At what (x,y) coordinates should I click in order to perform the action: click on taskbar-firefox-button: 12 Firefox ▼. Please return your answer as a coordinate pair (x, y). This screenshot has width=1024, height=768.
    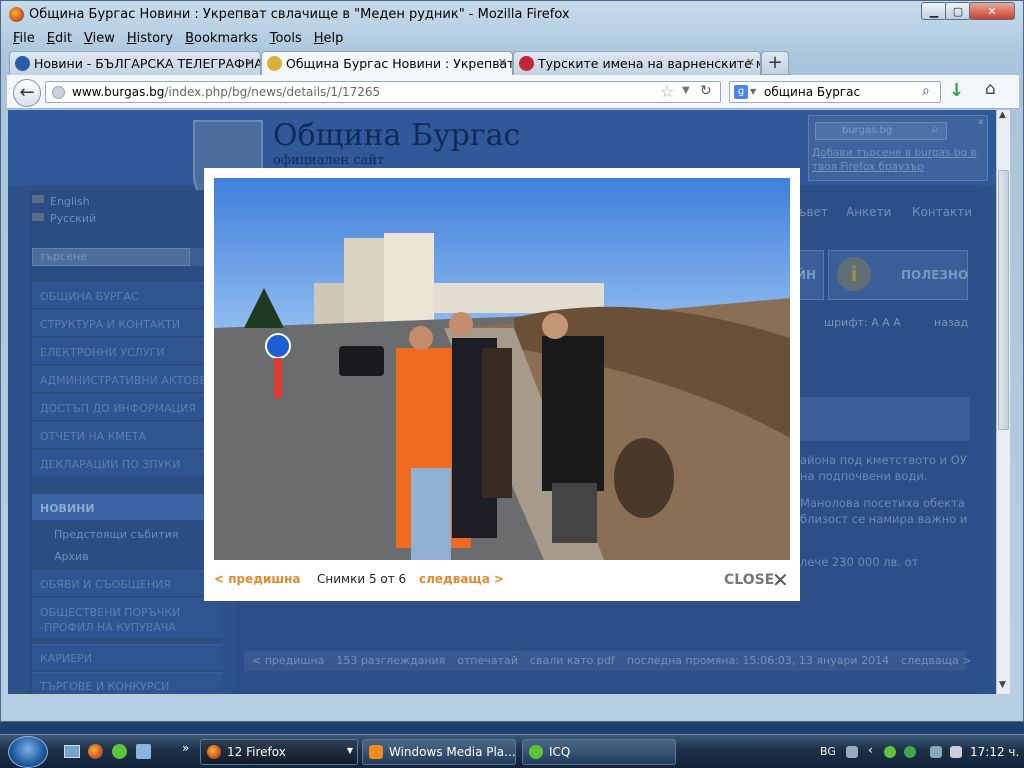
    Looking at the image, I should click on (279, 752).